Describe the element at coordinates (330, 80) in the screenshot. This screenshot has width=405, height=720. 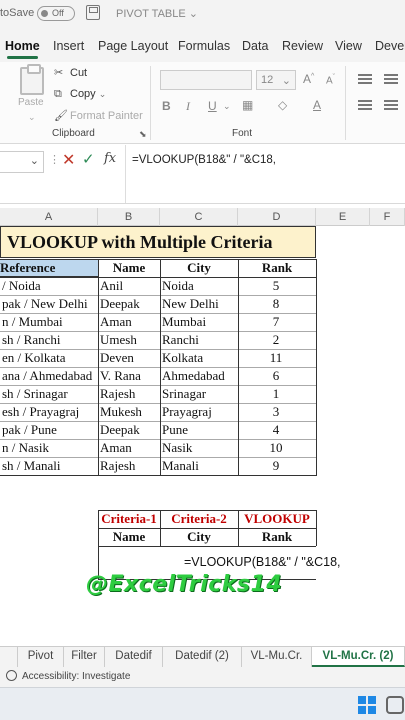
I see `decrease-font-icon: Aˇ` at that location.